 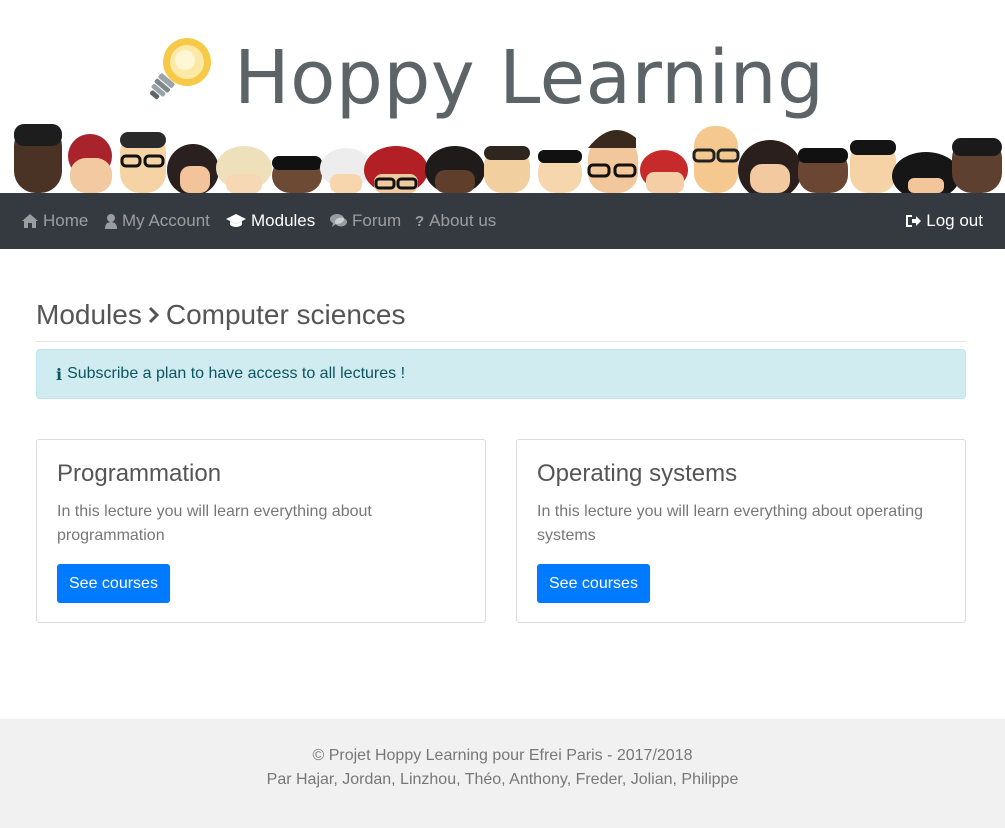 What do you see at coordinates (283, 220) in the screenshot?
I see `nav-item-label: Modules` at bounding box center [283, 220].